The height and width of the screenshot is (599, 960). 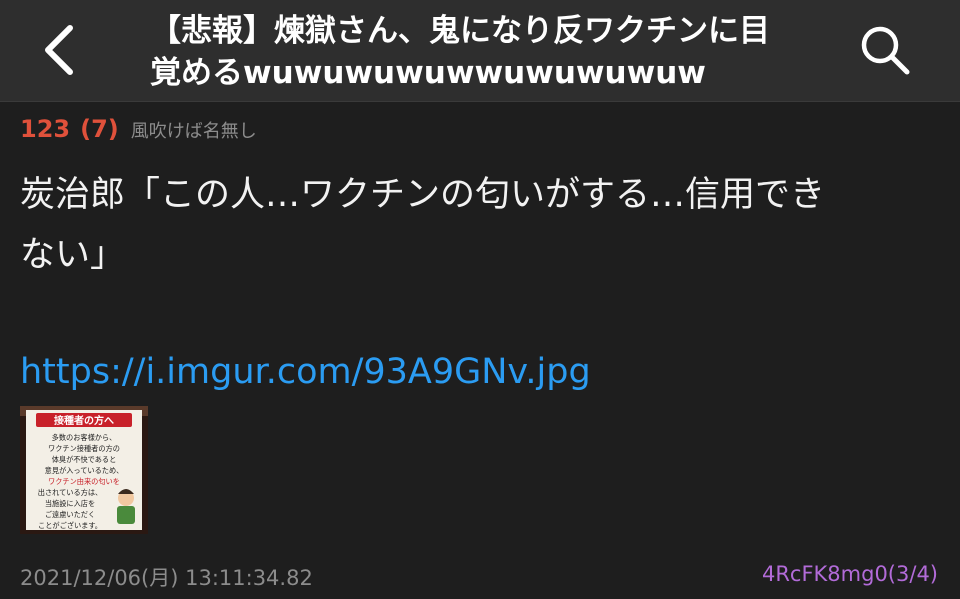 What do you see at coordinates (70, 503) in the screenshot?
I see `sign-text-line: 当施設に入店を` at bounding box center [70, 503].